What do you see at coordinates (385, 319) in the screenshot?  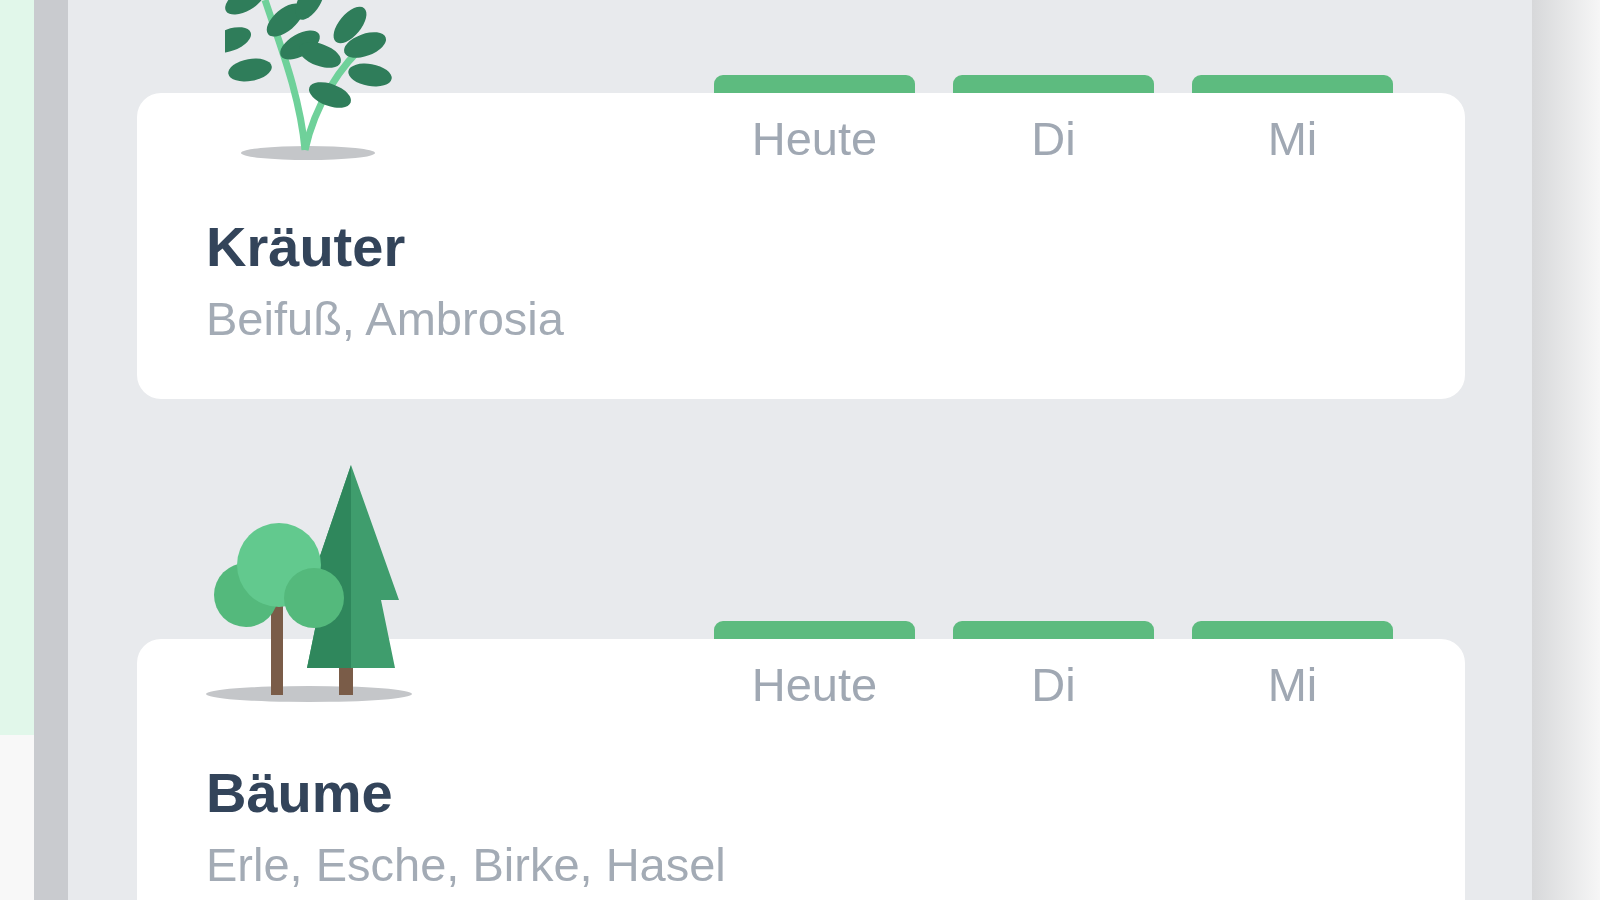 I see `category-subtitle: Beifuß, Ambrosia` at bounding box center [385, 319].